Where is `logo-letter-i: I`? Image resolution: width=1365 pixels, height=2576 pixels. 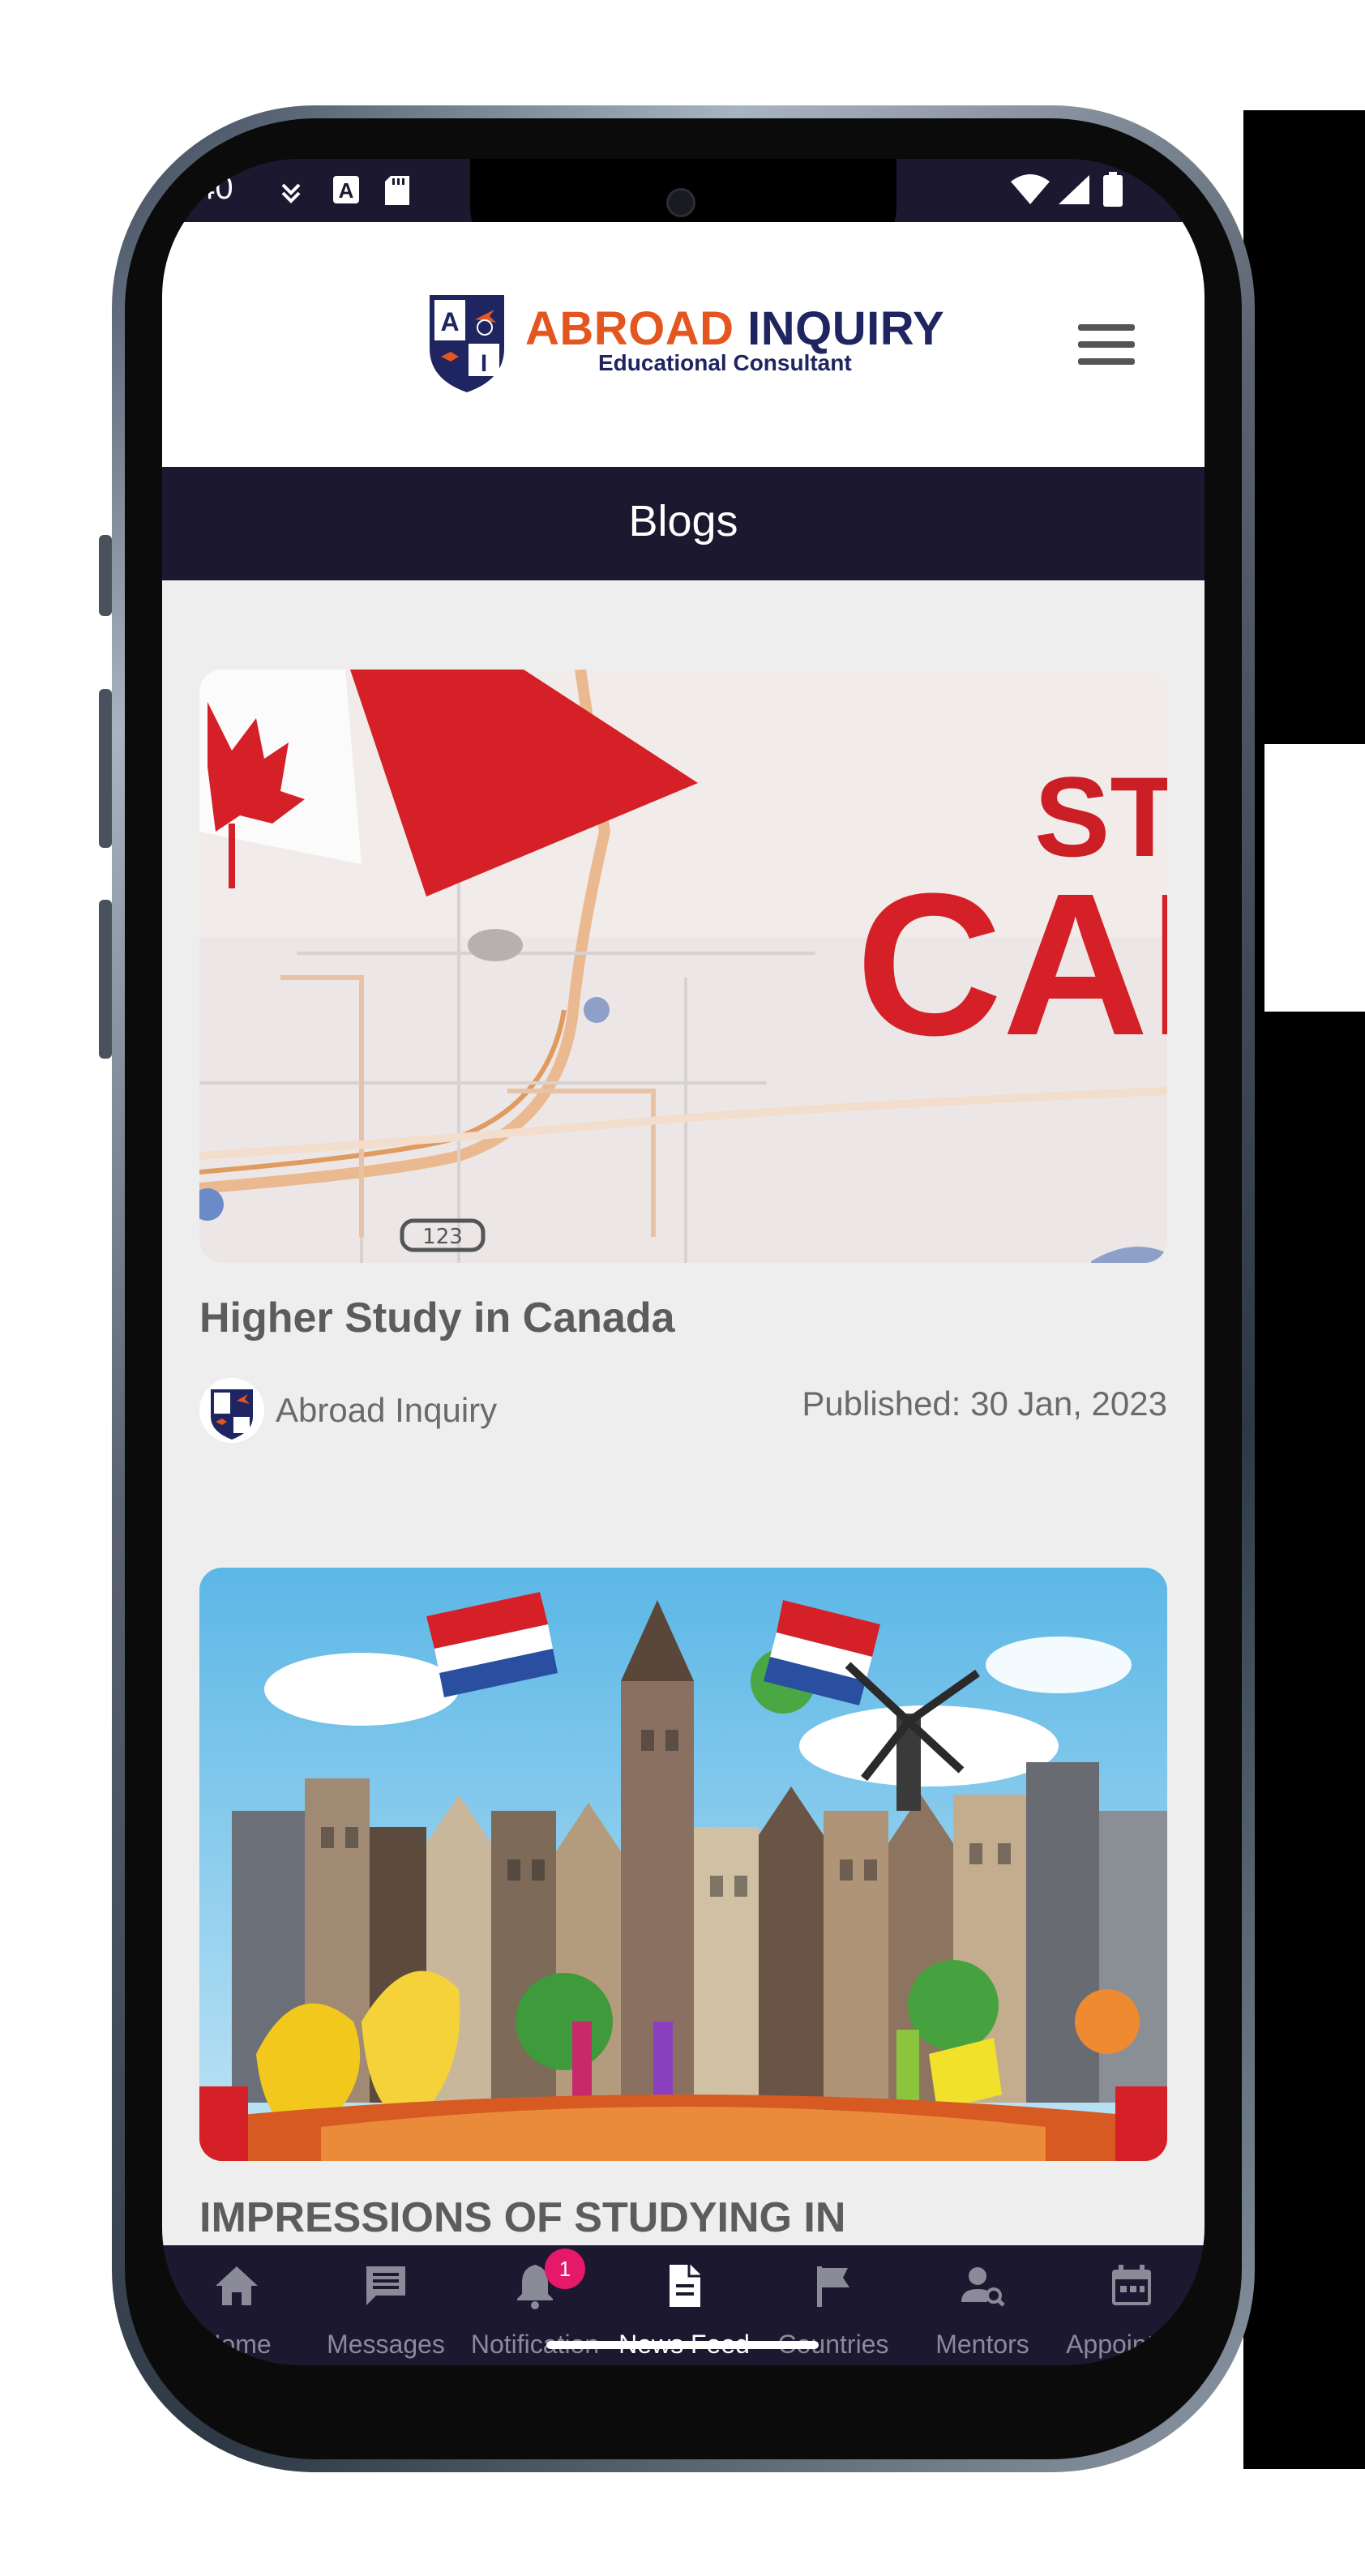 logo-letter-i: I is located at coordinates (484, 363).